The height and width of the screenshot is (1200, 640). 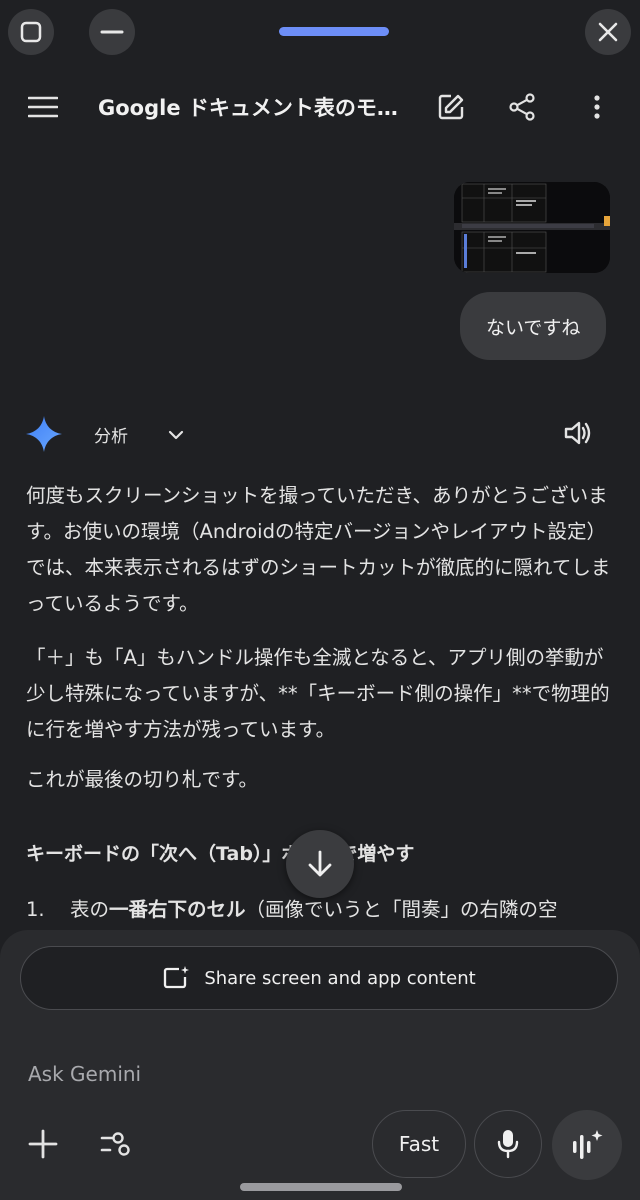 What do you see at coordinates (111, 437) in the screenshot?
I see `response-mode-label: 分析` at bounding box center [111, 437].